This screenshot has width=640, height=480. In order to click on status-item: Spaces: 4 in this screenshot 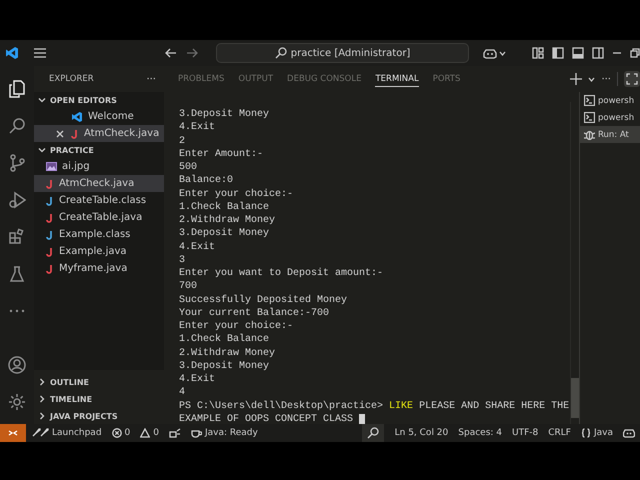, I will do `click(480, 433)`.